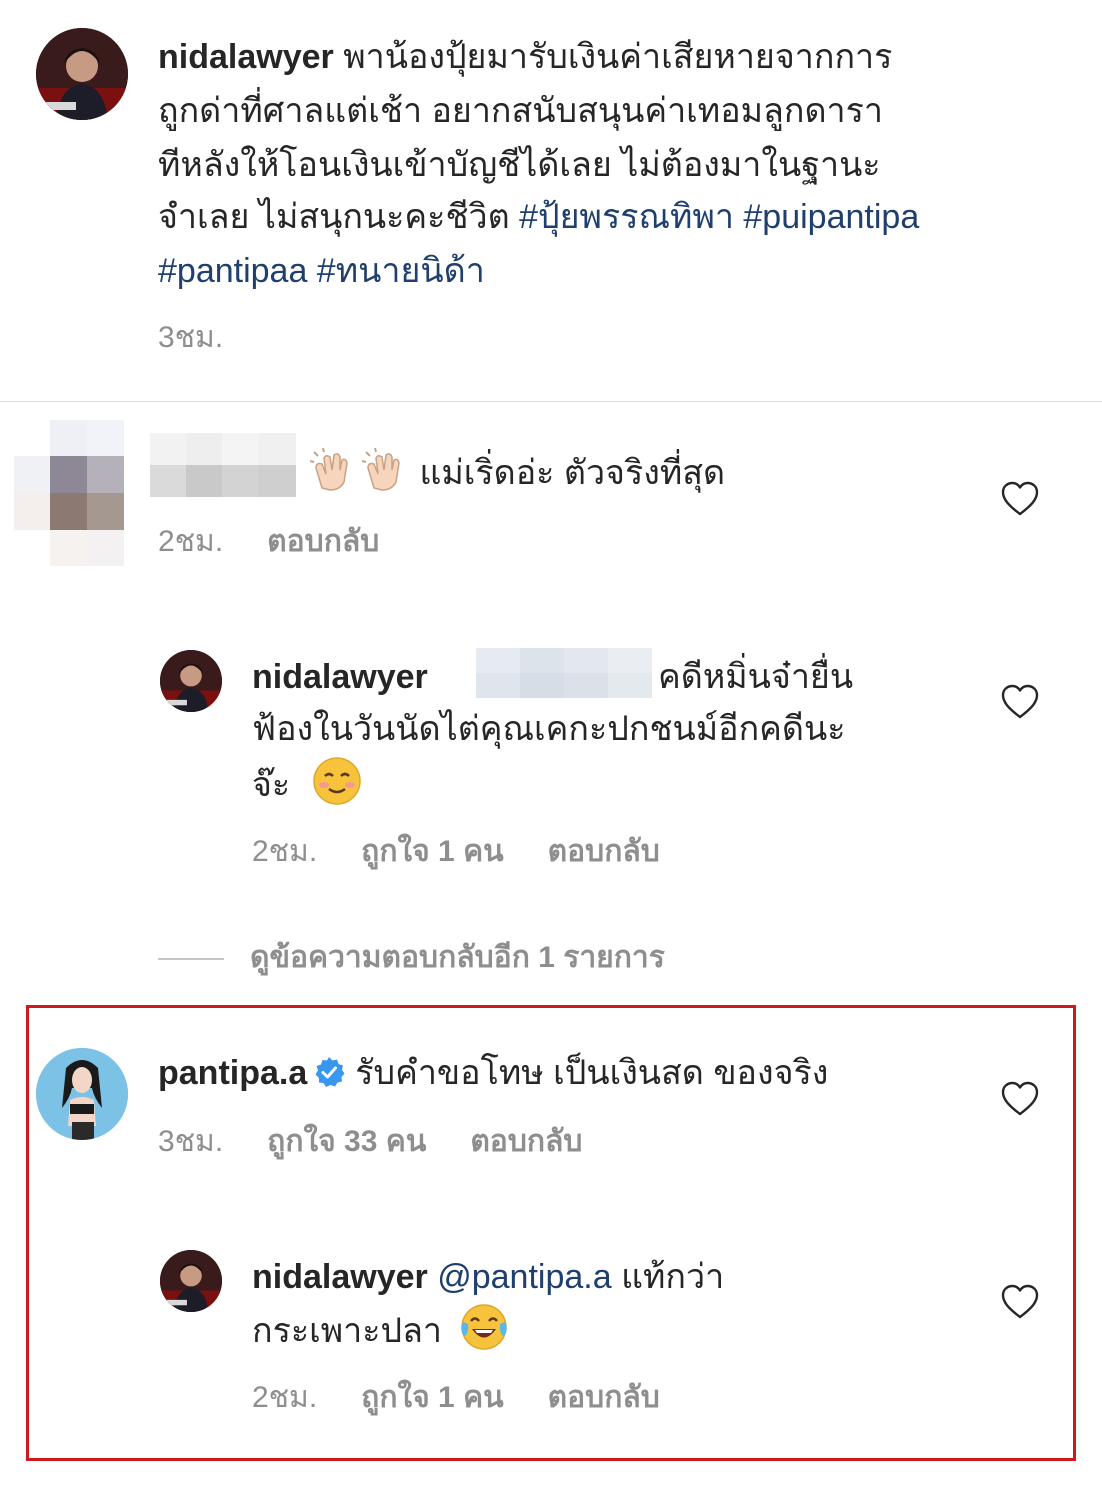 Image resolution: width=1102 pixels, height=1486 pixels. What do you see at coordinates (69, 493) in the screenshot?
I see `blurred-avatar` at bounding box center [69, 493].